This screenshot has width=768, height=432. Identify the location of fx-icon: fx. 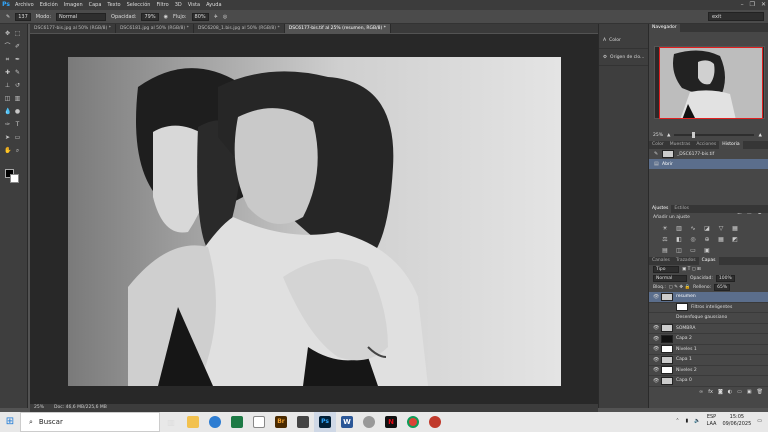
(710, 392).